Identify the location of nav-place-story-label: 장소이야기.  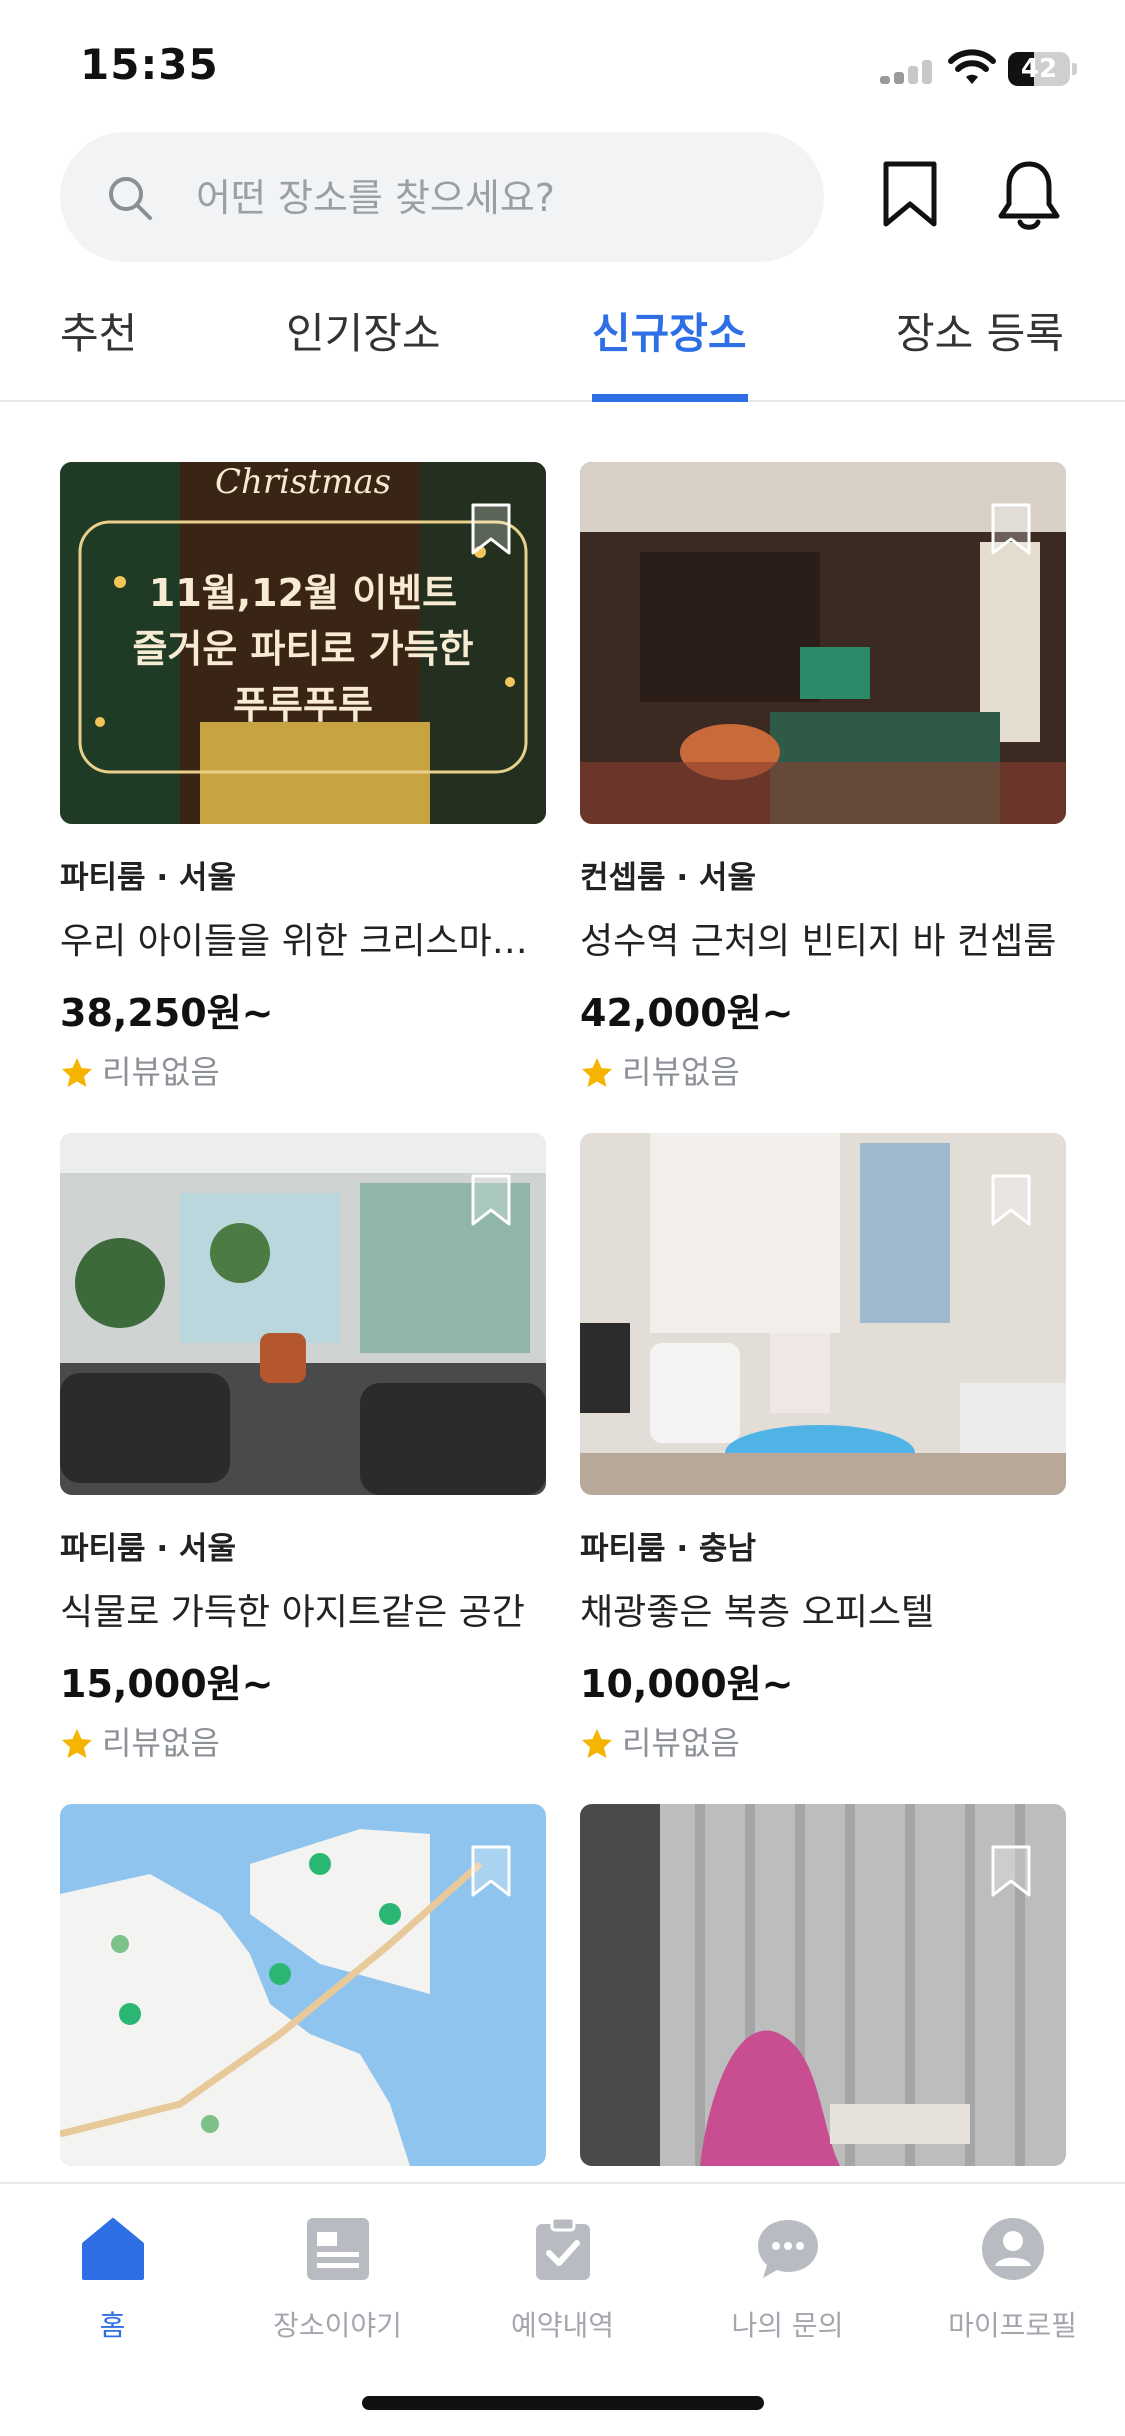
(337, 2325).